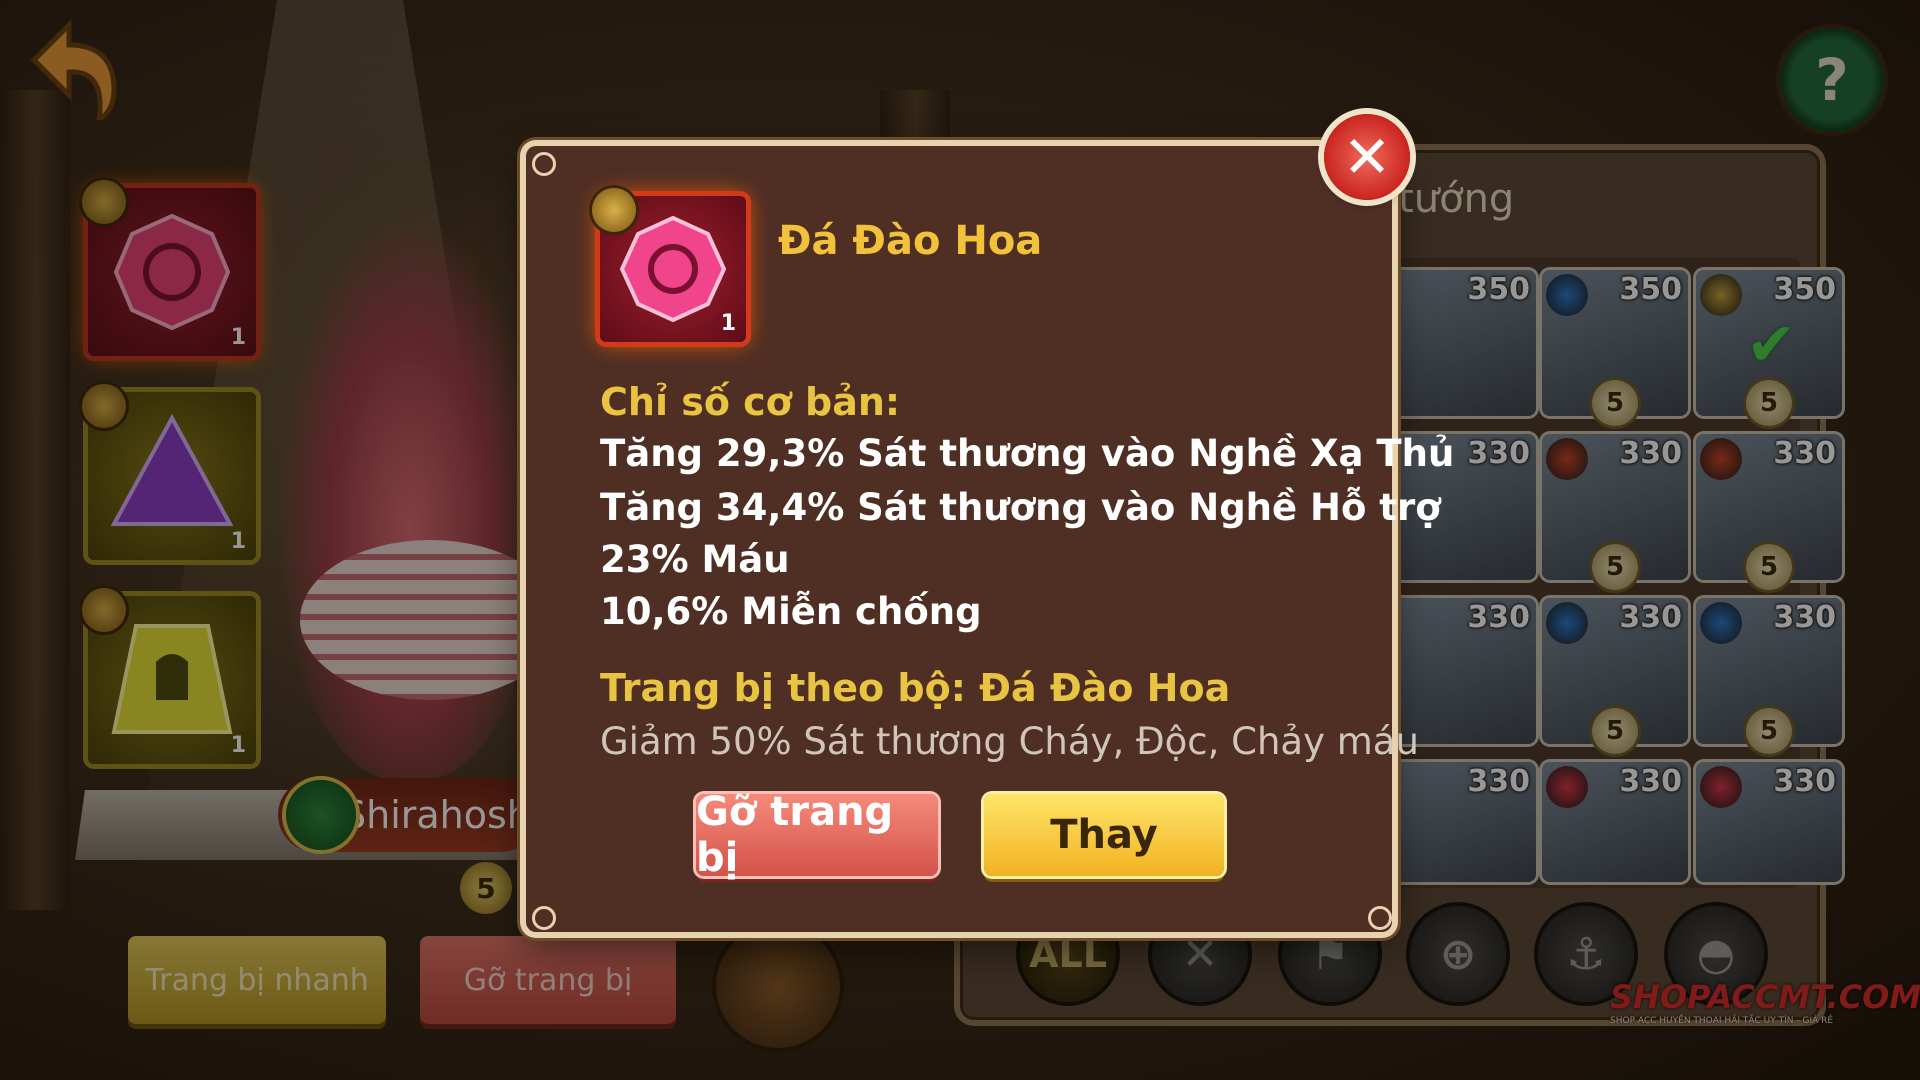 The width and height of the screenshot is (1920, 1080). What do you see at coordinates (750, 402) in the screenshot?
I see `base-stats-title: Chỉ số cơ bản:` at bounding box center [750, 402].